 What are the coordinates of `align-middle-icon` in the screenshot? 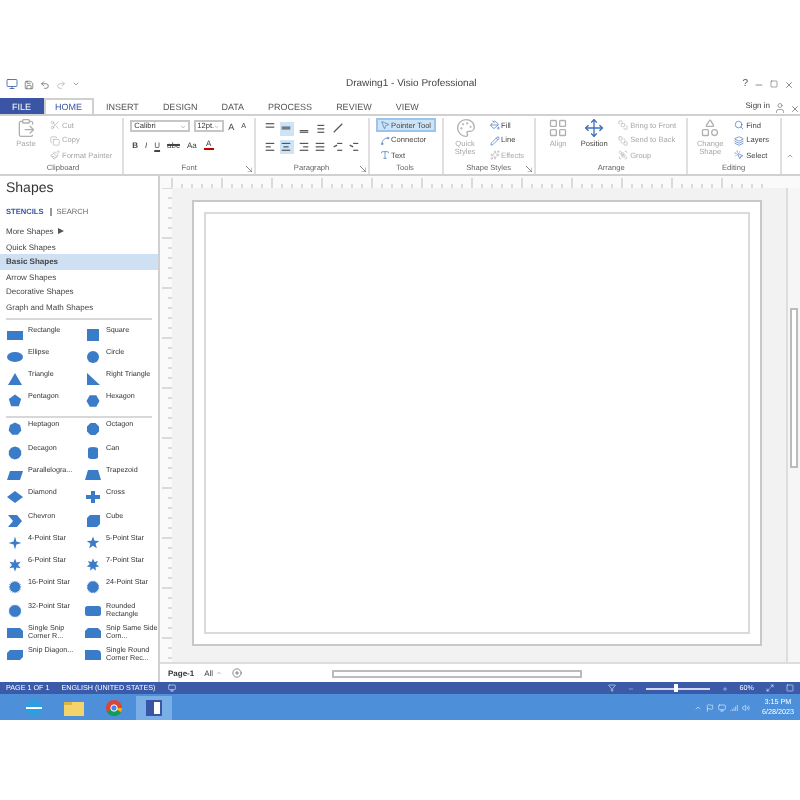 It's located at (286, 128).